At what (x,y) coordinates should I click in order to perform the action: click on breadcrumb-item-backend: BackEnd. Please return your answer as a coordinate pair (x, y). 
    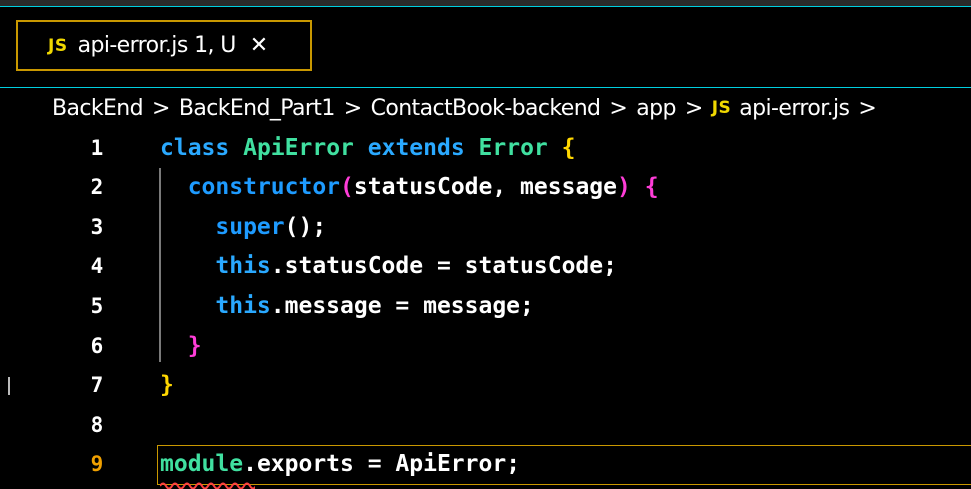
    Looking at the image, I should click on (98, 108).